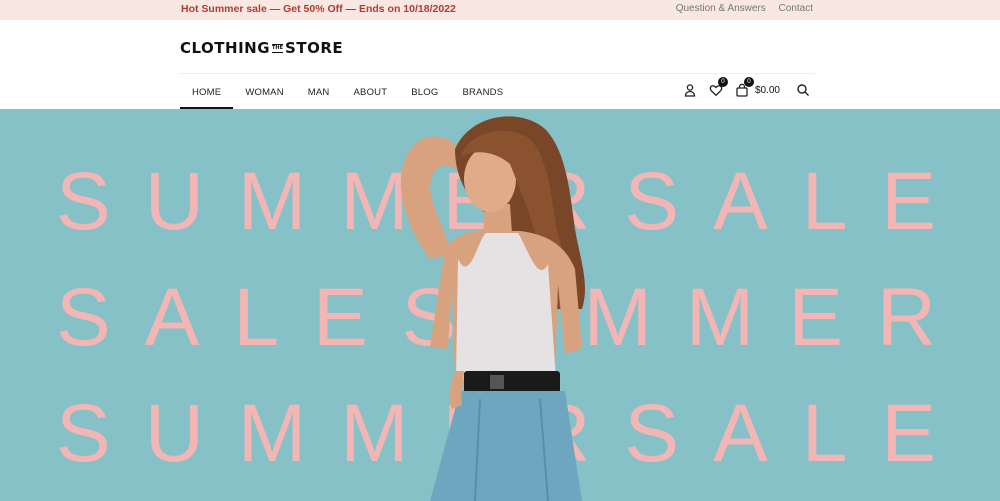 Image resolution: width=1000 pixels, height=501 pixels. I want to click on heart-icon: 0, so click(718, 87).